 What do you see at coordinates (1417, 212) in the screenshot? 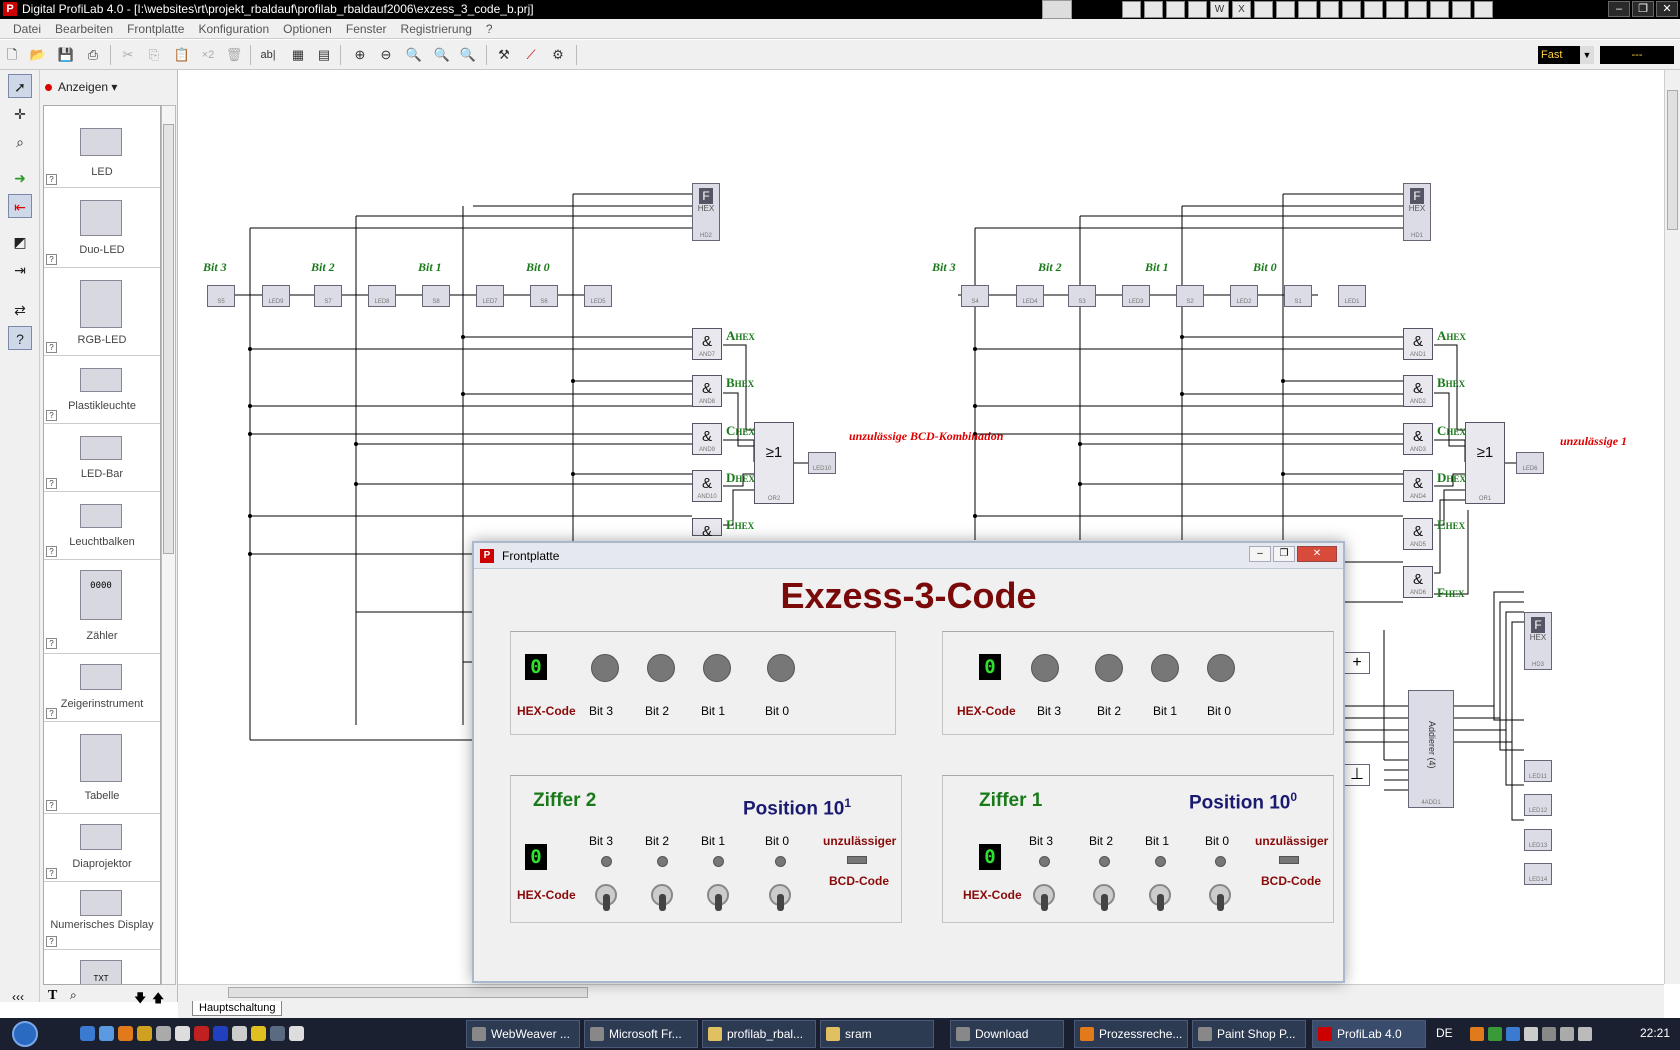
I see `hex-display-component: F HEX HD1` at bounding box center [1417, 212].